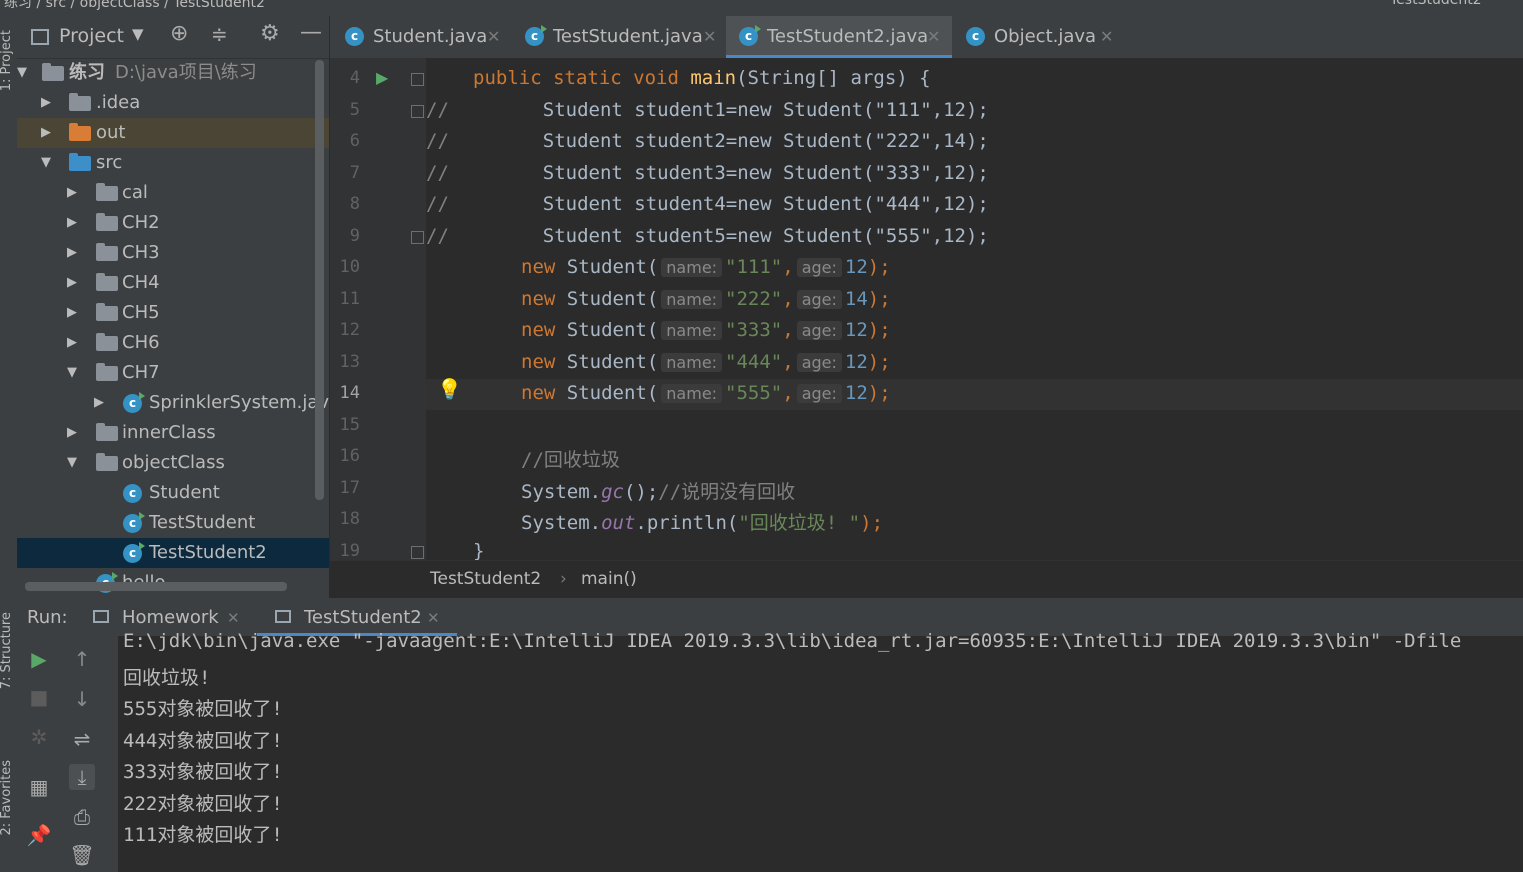 Image resolution: width=1523 pixels, height=872 pixels. I want to click on arrow-up-icon: ↑, so click(82, 659).